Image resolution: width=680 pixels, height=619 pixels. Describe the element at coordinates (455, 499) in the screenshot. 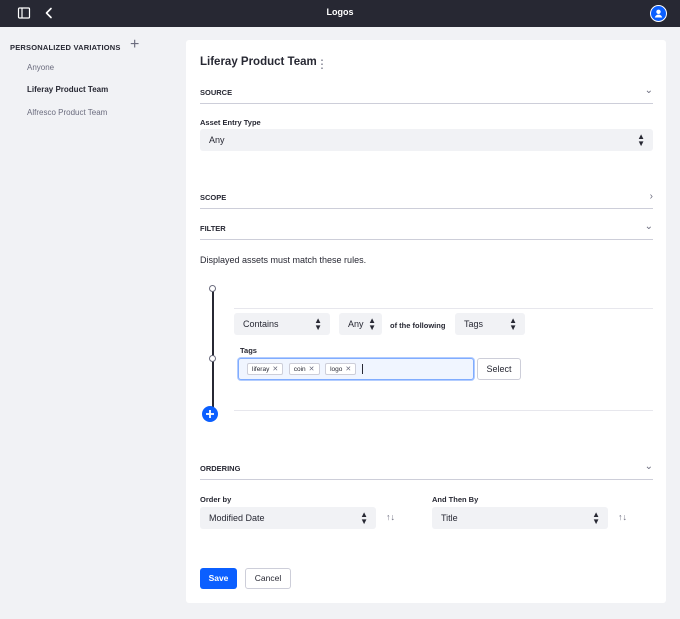

I see `then-by-label: And Then By` at that location.